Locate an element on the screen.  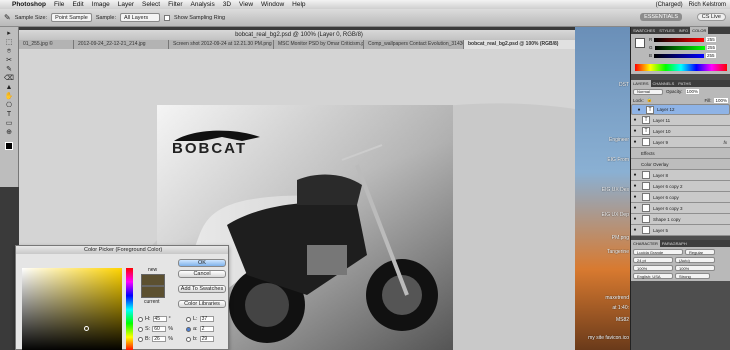
brush-tool-icon: ✎ is located at coordinates (9, 70).